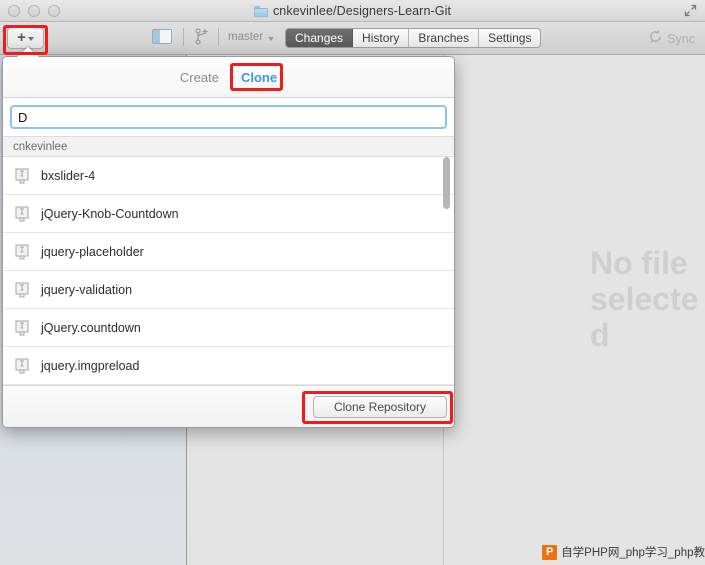 The height and width of the screenshot is (565, 705). What do you see at coordinates (228, 290) in the screenshot?
I see `list-item: jquery-validation` at bounding box center [228, 290].